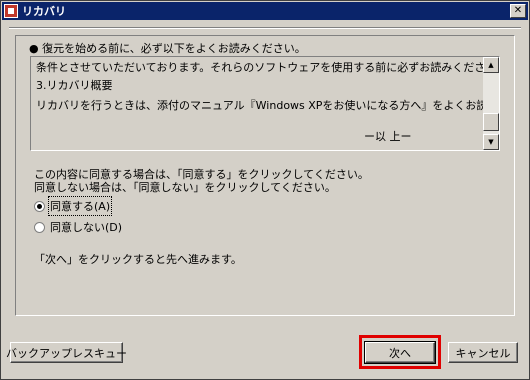 The height and width of the screenshot is (380, 530). What do you see at coordinates (39, 227) in the screenshot?
I see `radio-disagree-circle` at bounding box center [39, 227].